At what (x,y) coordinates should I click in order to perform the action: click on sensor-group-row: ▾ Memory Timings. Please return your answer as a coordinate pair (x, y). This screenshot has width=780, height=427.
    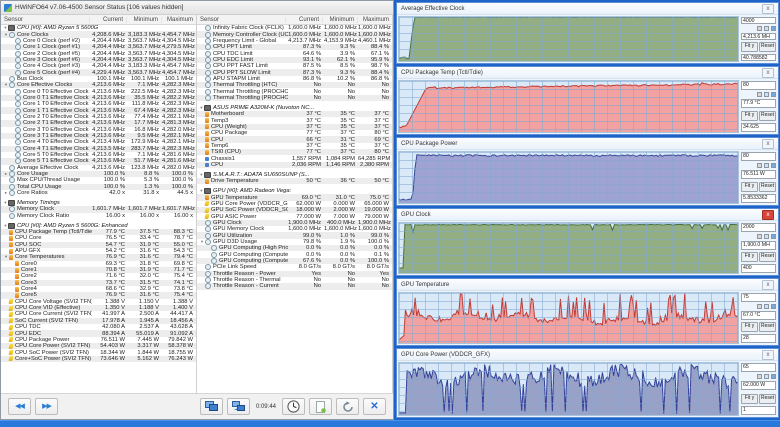
    Looking at the image, I should click on (98, 203).